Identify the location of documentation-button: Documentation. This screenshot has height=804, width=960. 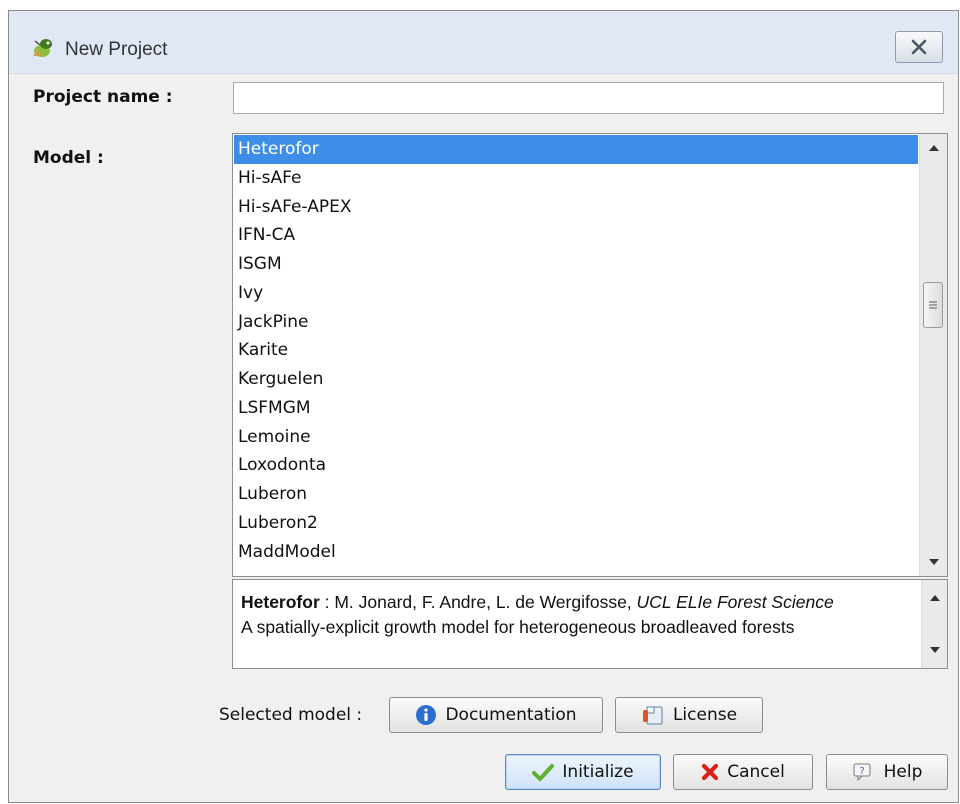
(496, 715).